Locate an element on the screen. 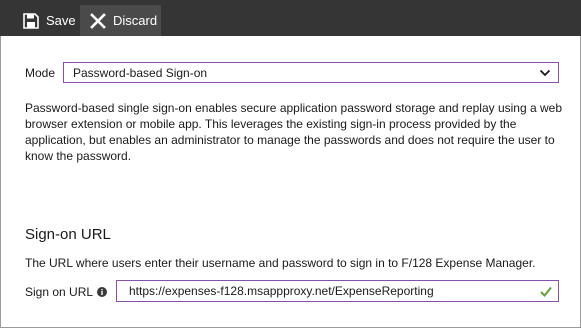 The width and height of the screenshot is (581, 328). discard-label: Discard is located at coordinates (135, 20).